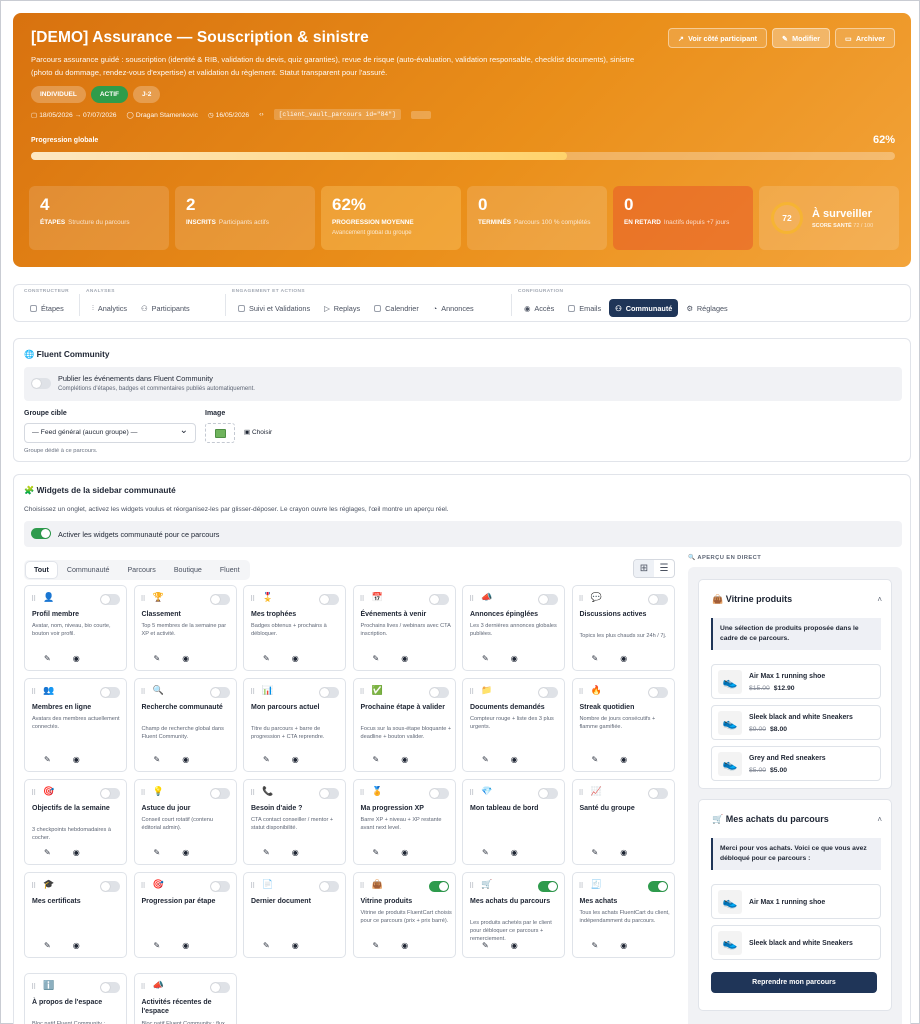  Describe the element at coordinates (188, 570) in the screenshot. I see `tab-boutique: Boutique` at that location.